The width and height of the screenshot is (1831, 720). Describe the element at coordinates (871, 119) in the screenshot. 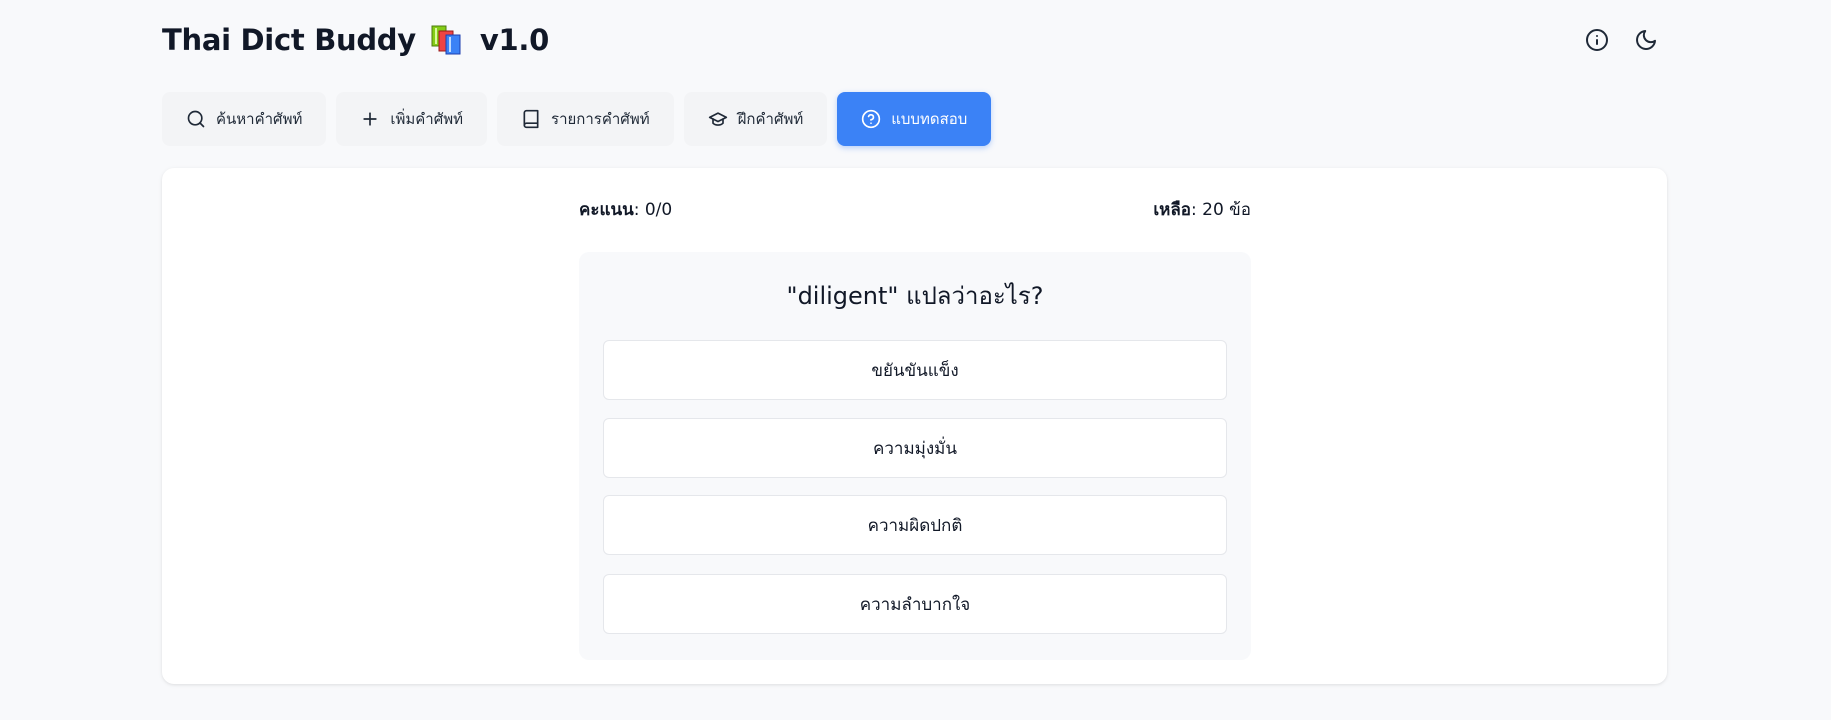

I see `help-circle-icon` at that location.